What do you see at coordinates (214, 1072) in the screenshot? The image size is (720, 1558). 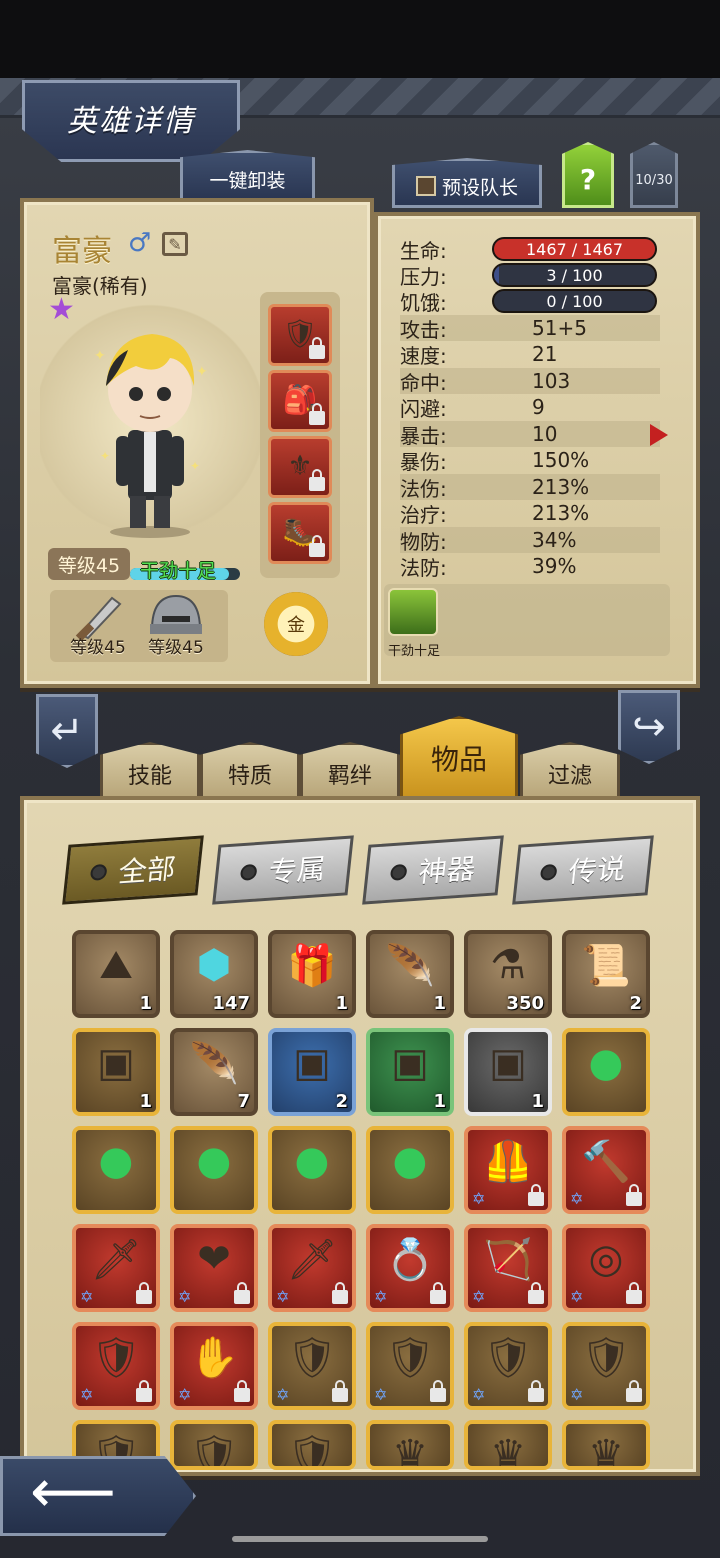 I see `inventory-item: 🪶 7` at bounding box center [214, 1072].